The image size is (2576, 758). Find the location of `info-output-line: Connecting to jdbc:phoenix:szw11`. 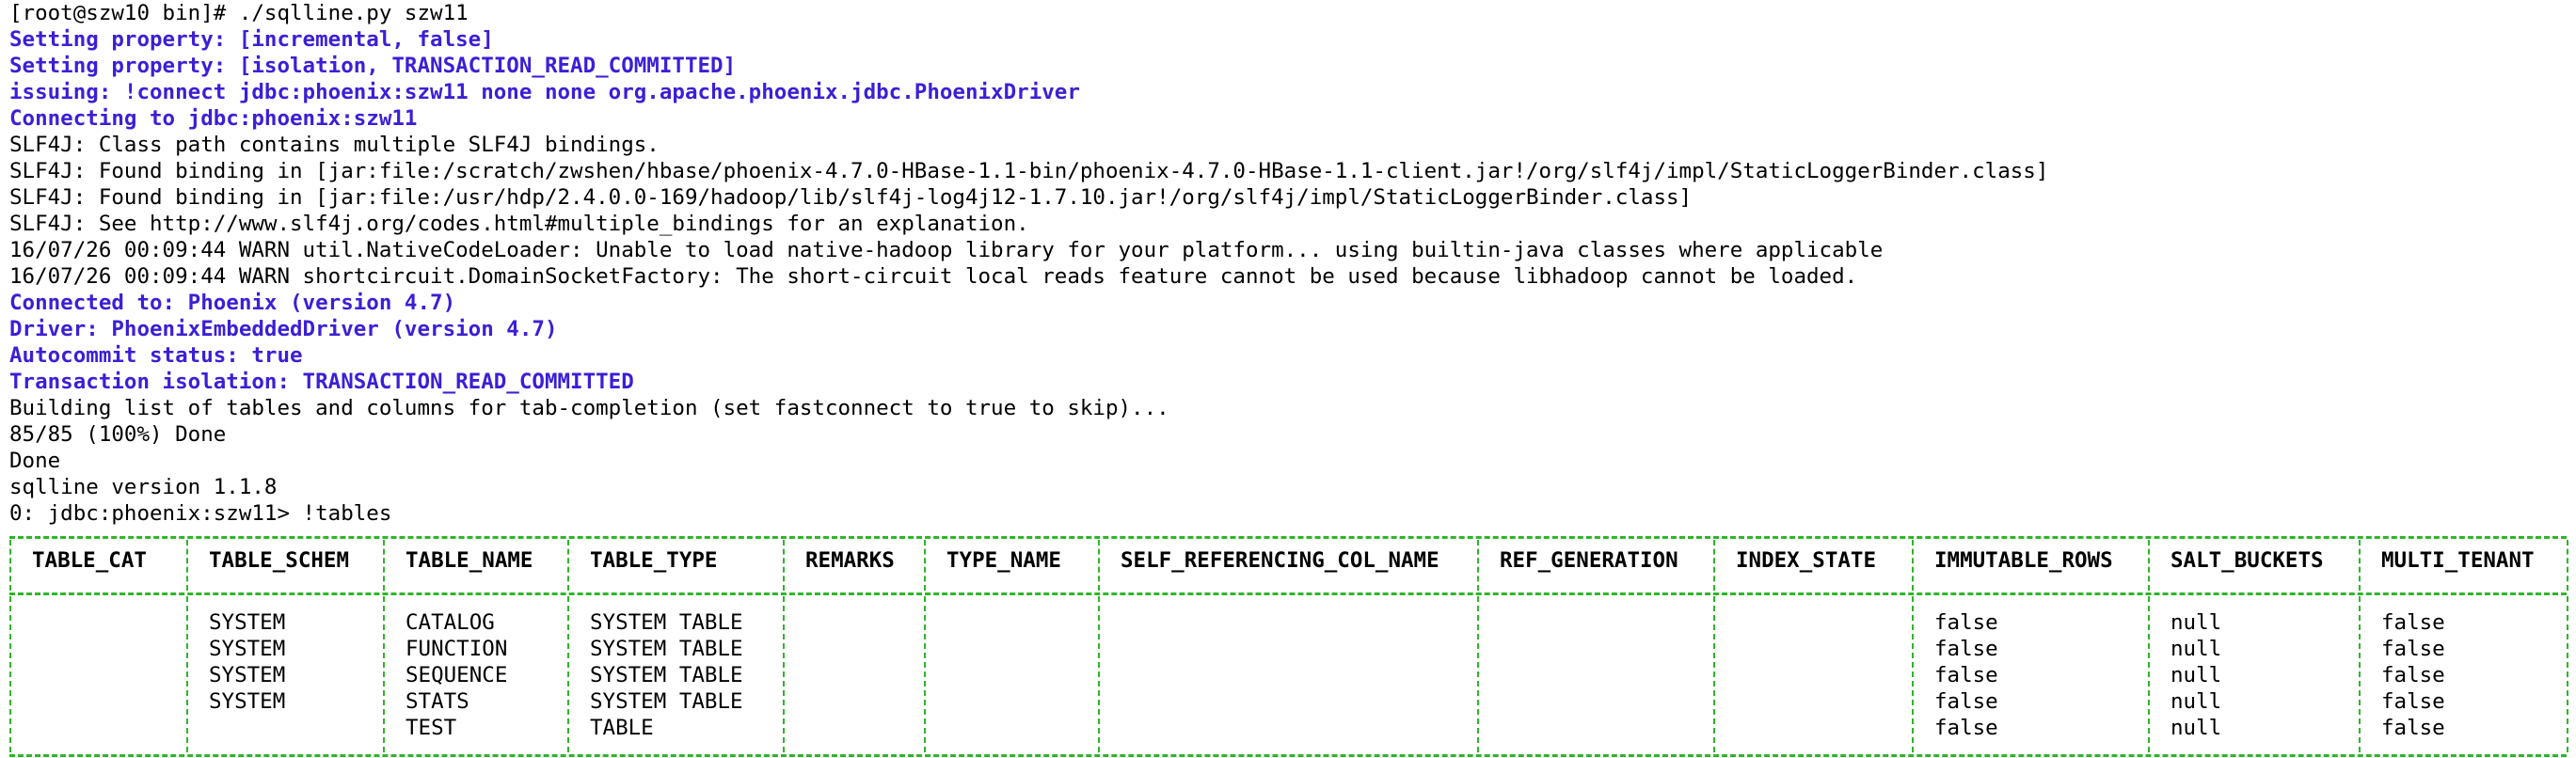

info-output-line: Connecting to jdbc:phoenix:szw11 is located at coordinates (213, 118).